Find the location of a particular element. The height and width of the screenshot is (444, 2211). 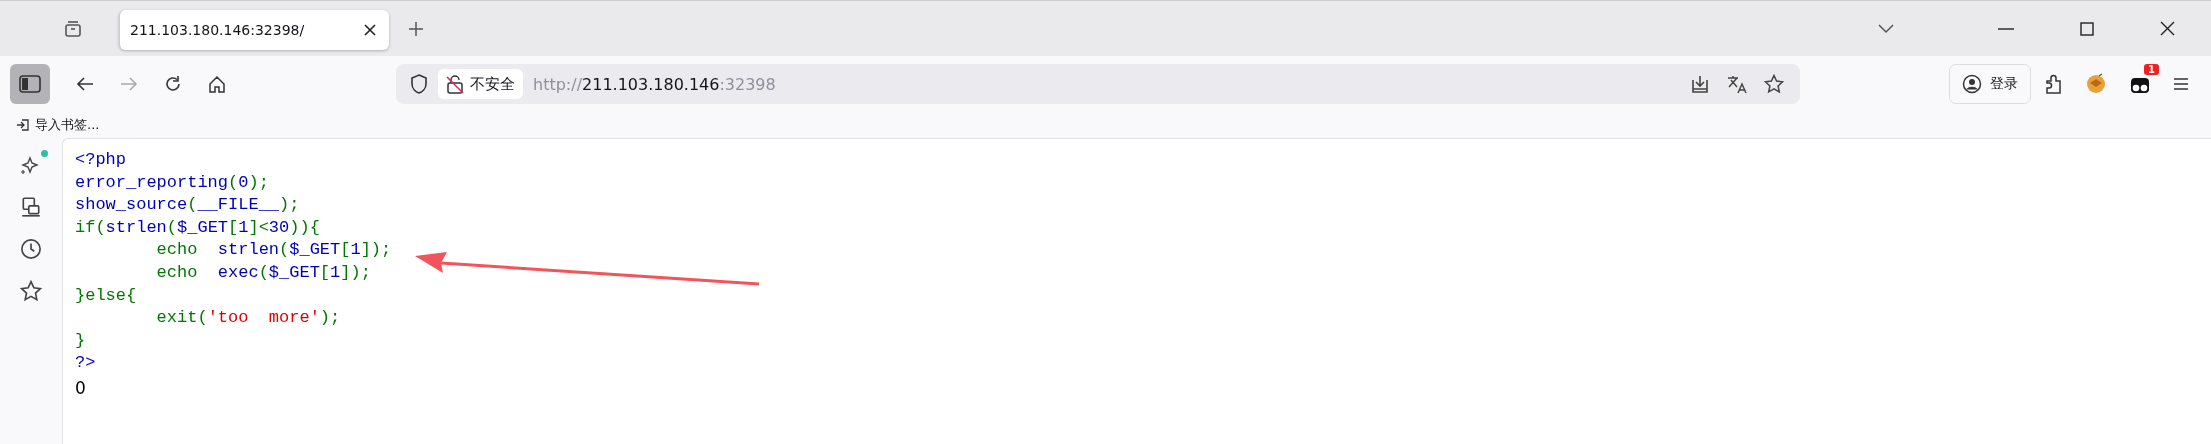

synced-devices-icon is located at coordinates (31, 207).